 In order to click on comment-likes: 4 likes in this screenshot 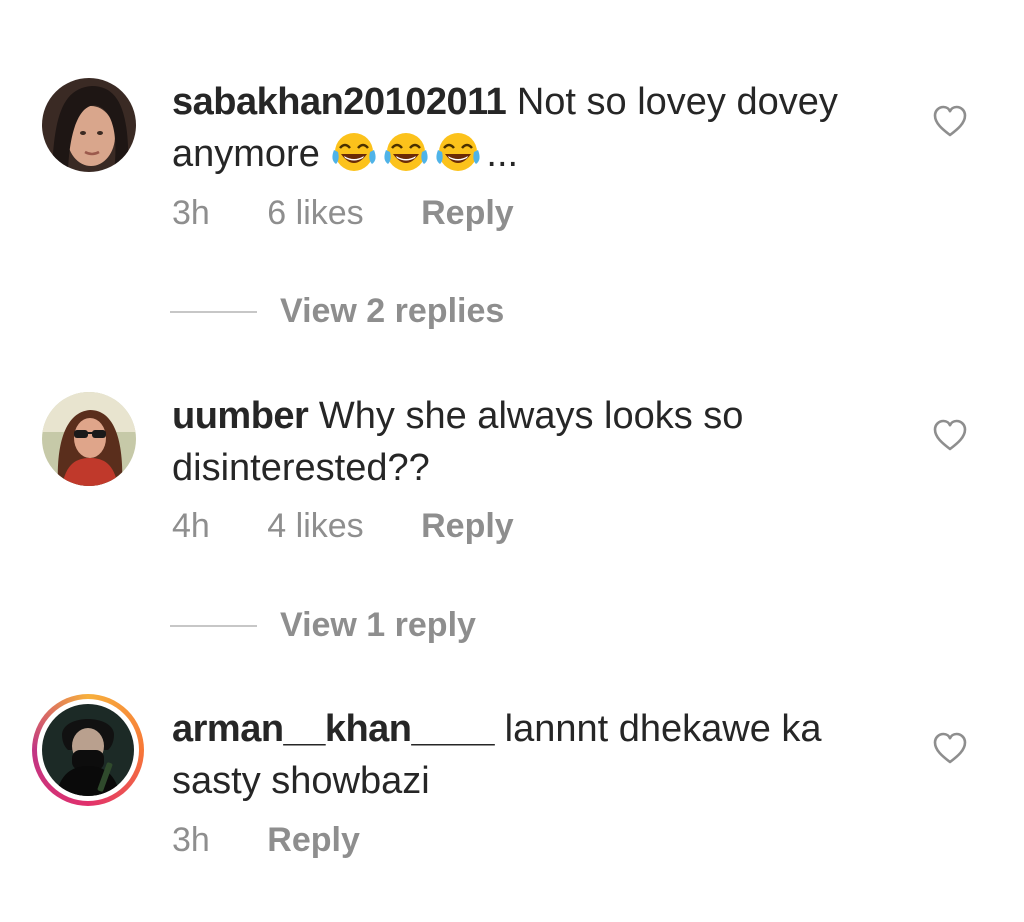, I will do `click(315, 526)`.